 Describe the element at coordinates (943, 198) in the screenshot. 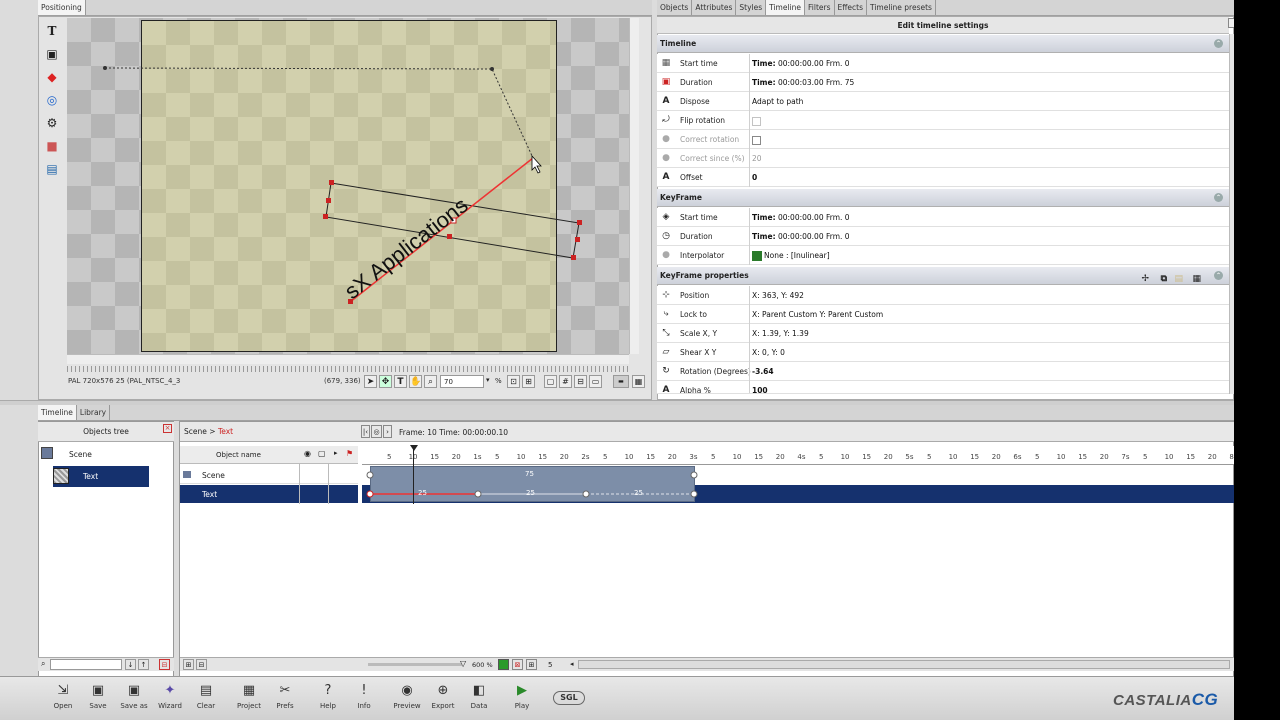

I see `section-keyframe: KeyFrame ⌃` at that location.